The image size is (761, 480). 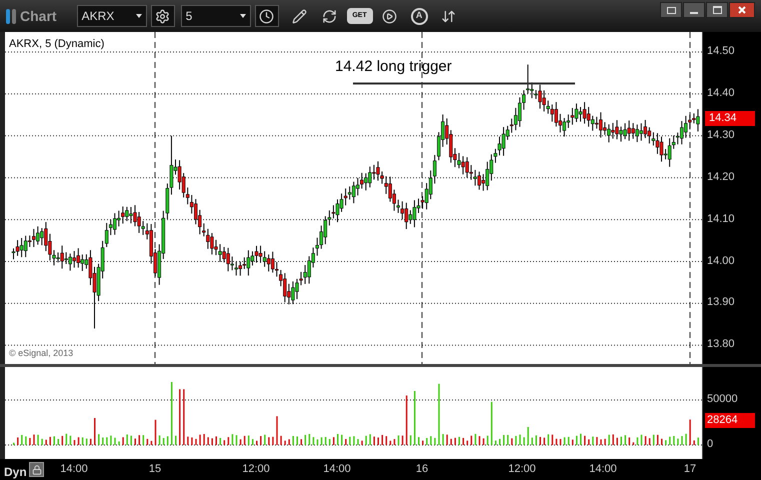 I want to click on settings-button, so click(x=162, y=16).